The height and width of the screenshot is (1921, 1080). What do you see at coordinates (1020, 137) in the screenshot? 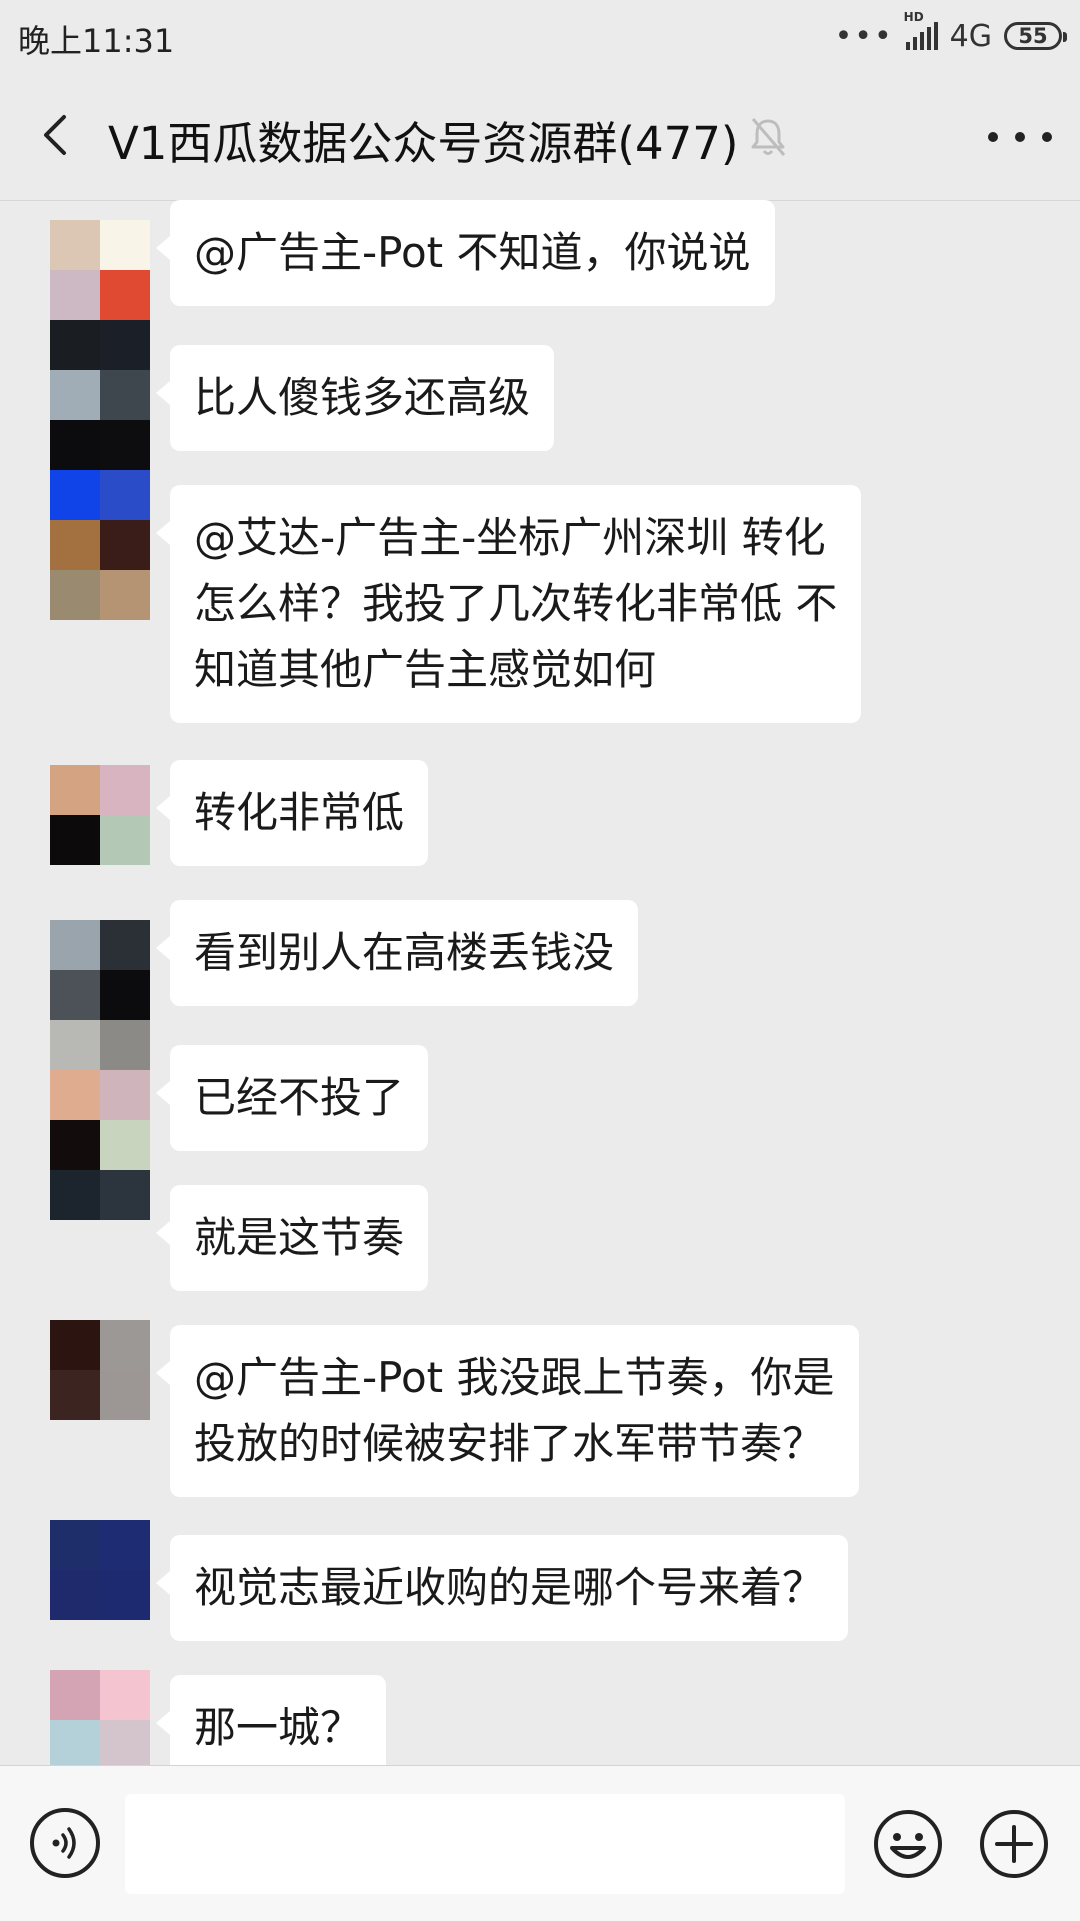
I see `more-options-icon` at bounding box center [1020, 137].